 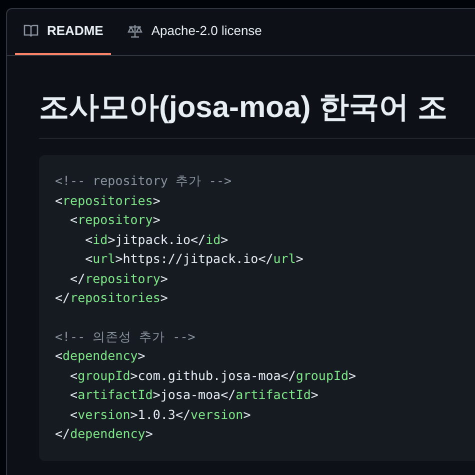 I want to click on code-line: <repositories>, so click(x=107, y=201).